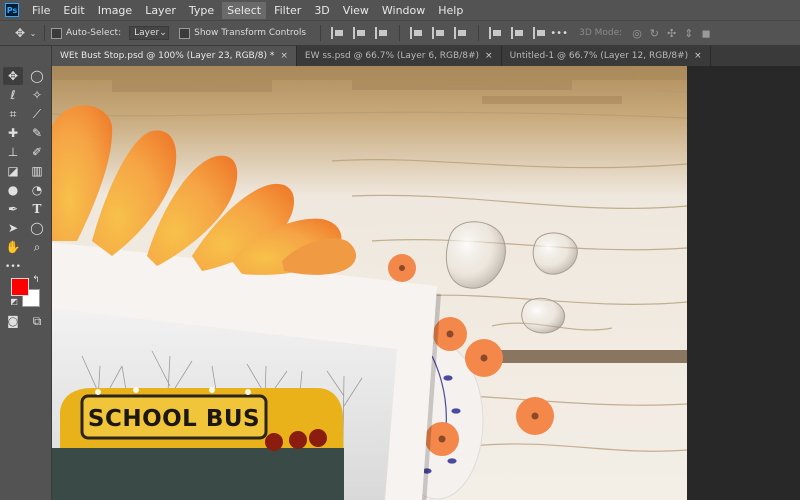 The image size is (800, 500). What do you see at coordinates (13, 247) in the screenshot?
I see `hand-tool-icon: ✋` at bounding box center [13, 247].